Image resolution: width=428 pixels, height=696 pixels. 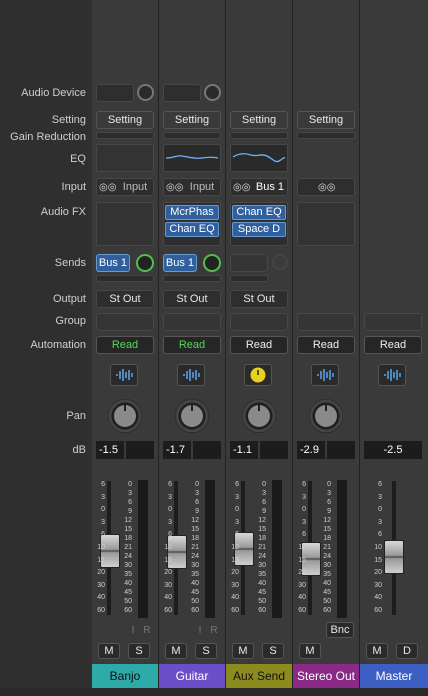 I want to click on channel-name: Banjo, so click(x=125, y=676).